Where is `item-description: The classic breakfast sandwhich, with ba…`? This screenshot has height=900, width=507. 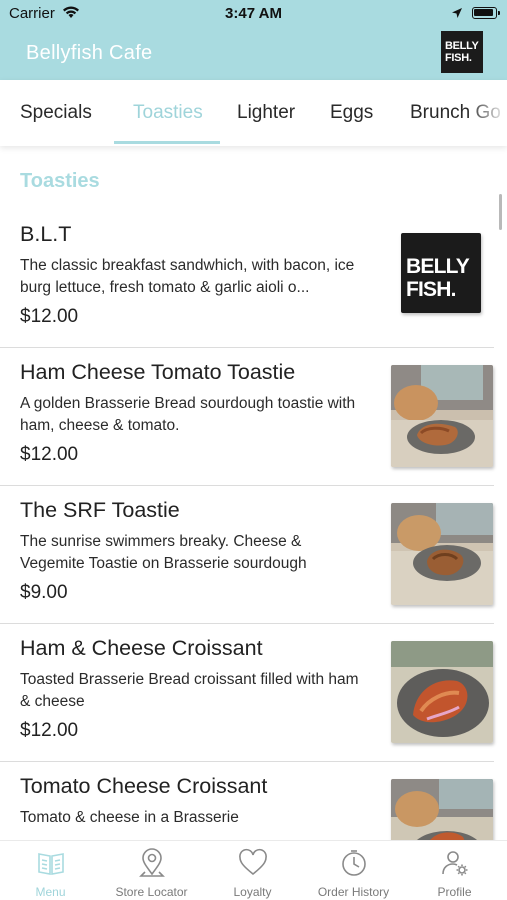
item-description: The classic breakfast sandwhich, with ba… is located at coordinates (187, 276).